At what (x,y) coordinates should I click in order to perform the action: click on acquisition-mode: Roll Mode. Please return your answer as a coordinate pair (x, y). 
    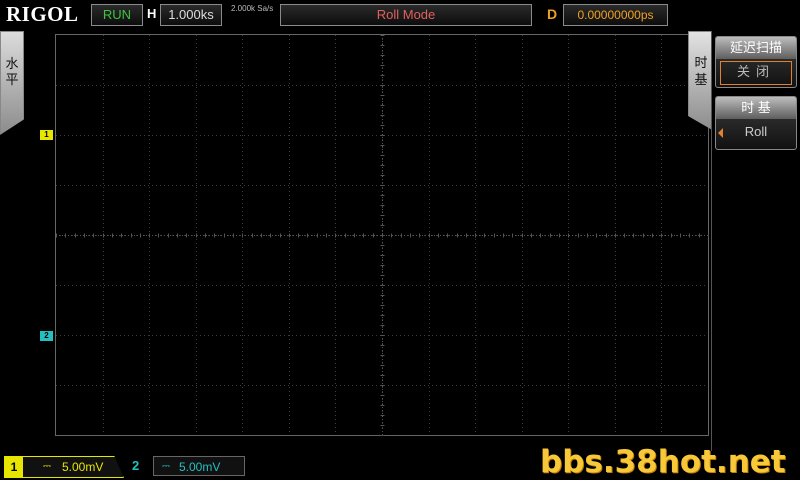
    Looking at the image, I should click on (406, 15).